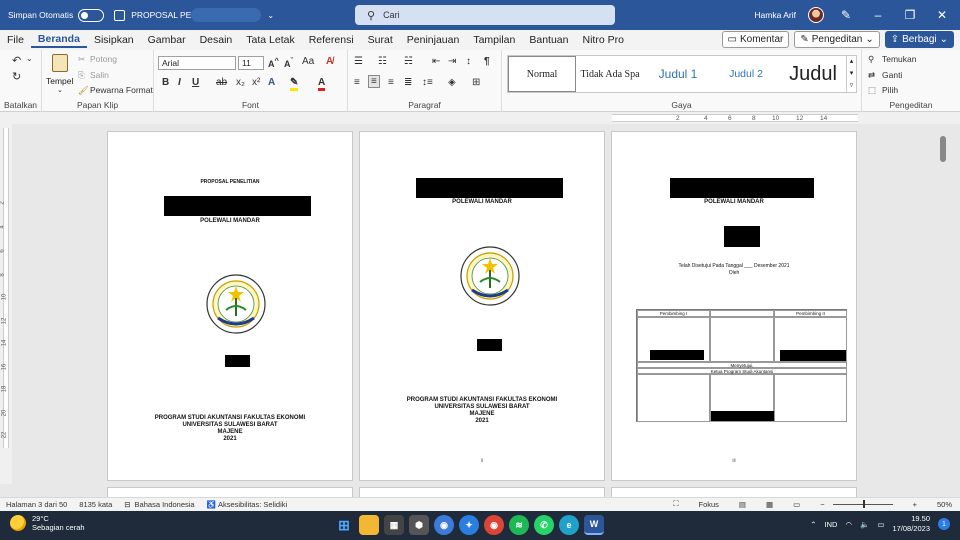 This screenshot has height=540, width=960. What do you see at coordinates (165, 82) in the screenshot?
I see `bold-icon: B` at bounding box center [165, 82].